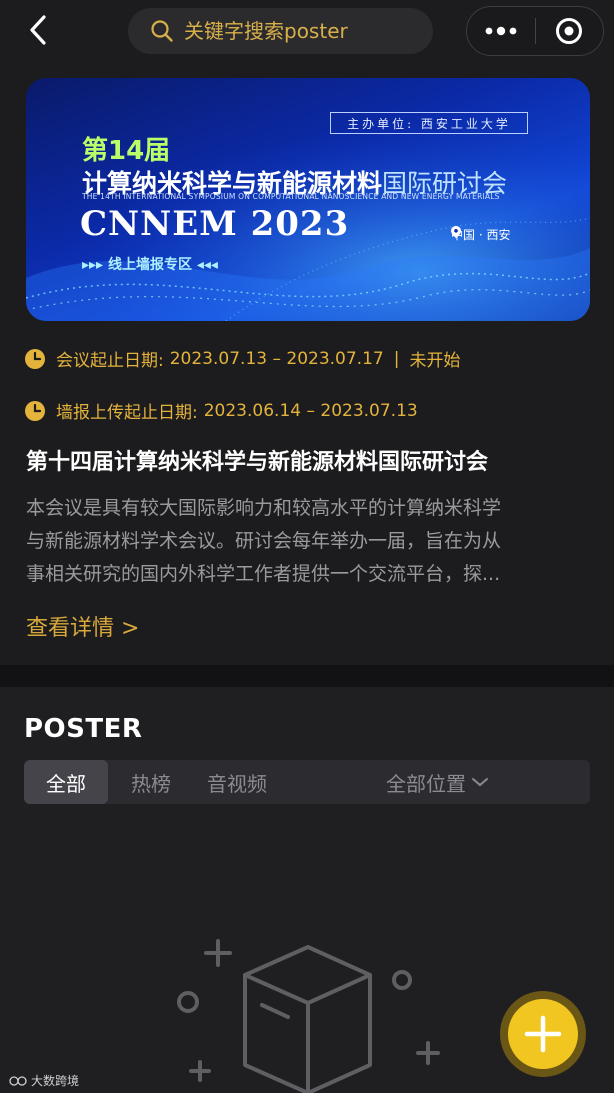 Image resolution: width=614 pixels, height=1093 pixels. What do you see at coordinates (426, 783) in the screenshot?
I see `location-filter-label: 全部位置` at bounding box center [426, 783].